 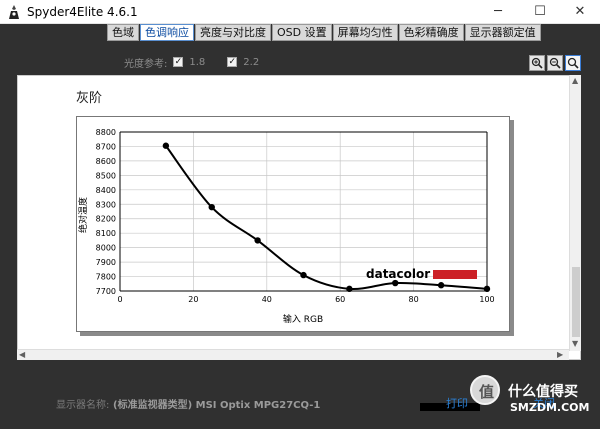 I want to click on y-tick-label: 8500, so click(x=106, y=175).